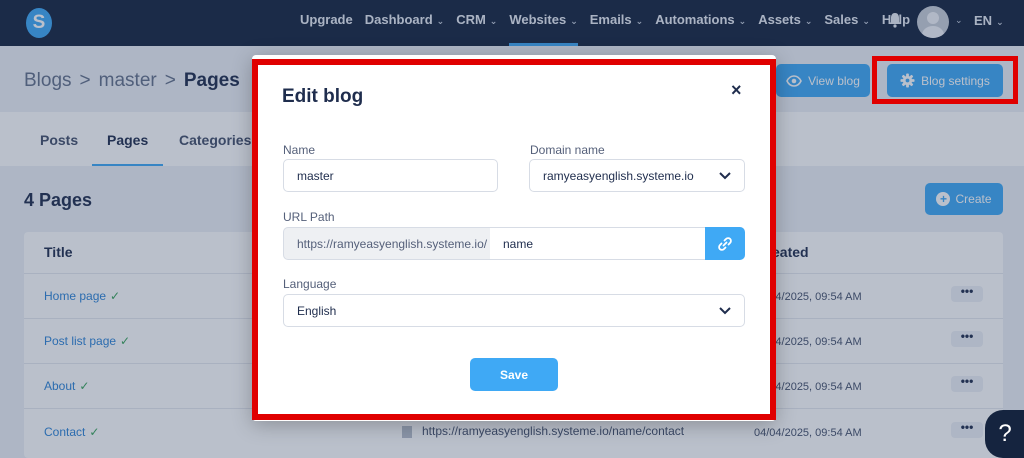  I want to click on blog-settings-highlight, so click(945, 80).